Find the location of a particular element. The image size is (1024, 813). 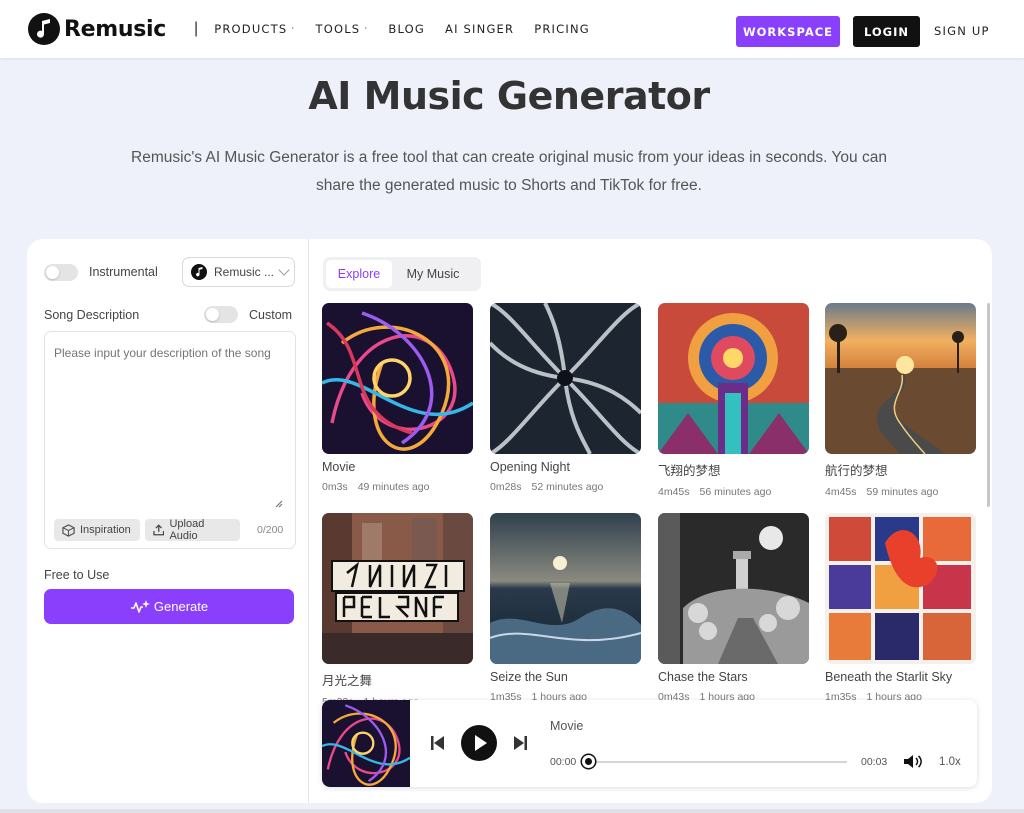

track-card: Seize the Sun 1m35s 1 hours ago is located at coordinates (565, 608).